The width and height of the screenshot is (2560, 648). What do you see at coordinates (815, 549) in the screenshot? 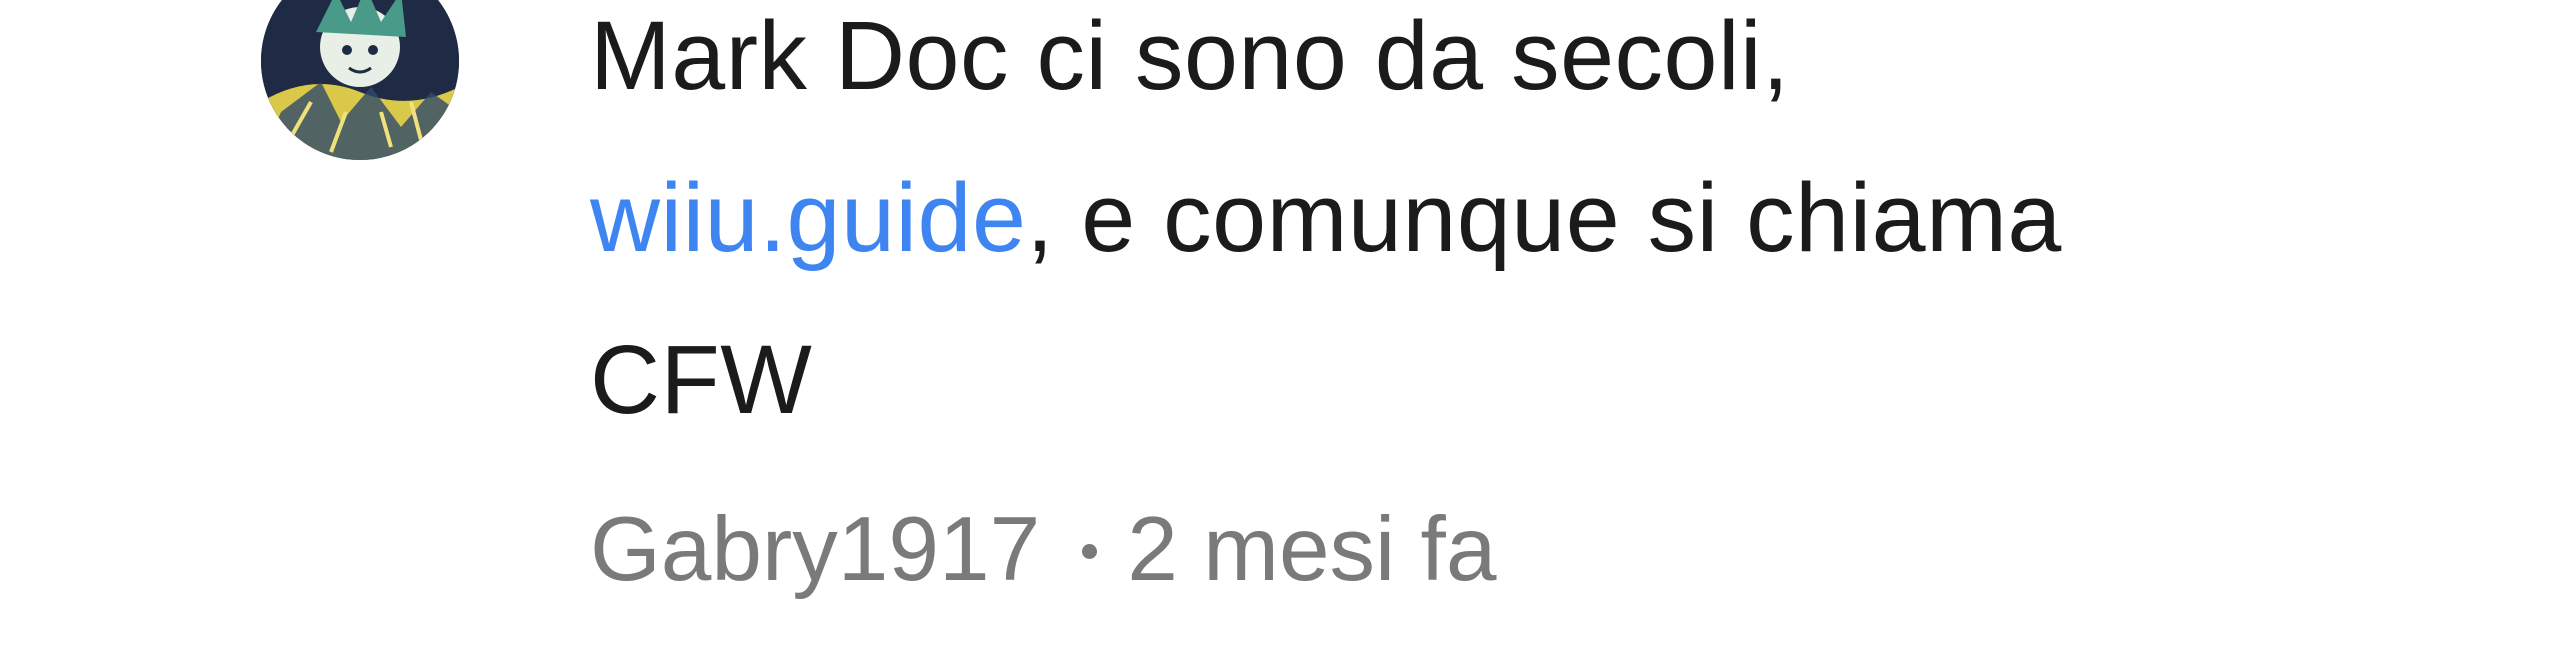
I see `comment-author: Gabry1917` at bounding box center [815, 549].